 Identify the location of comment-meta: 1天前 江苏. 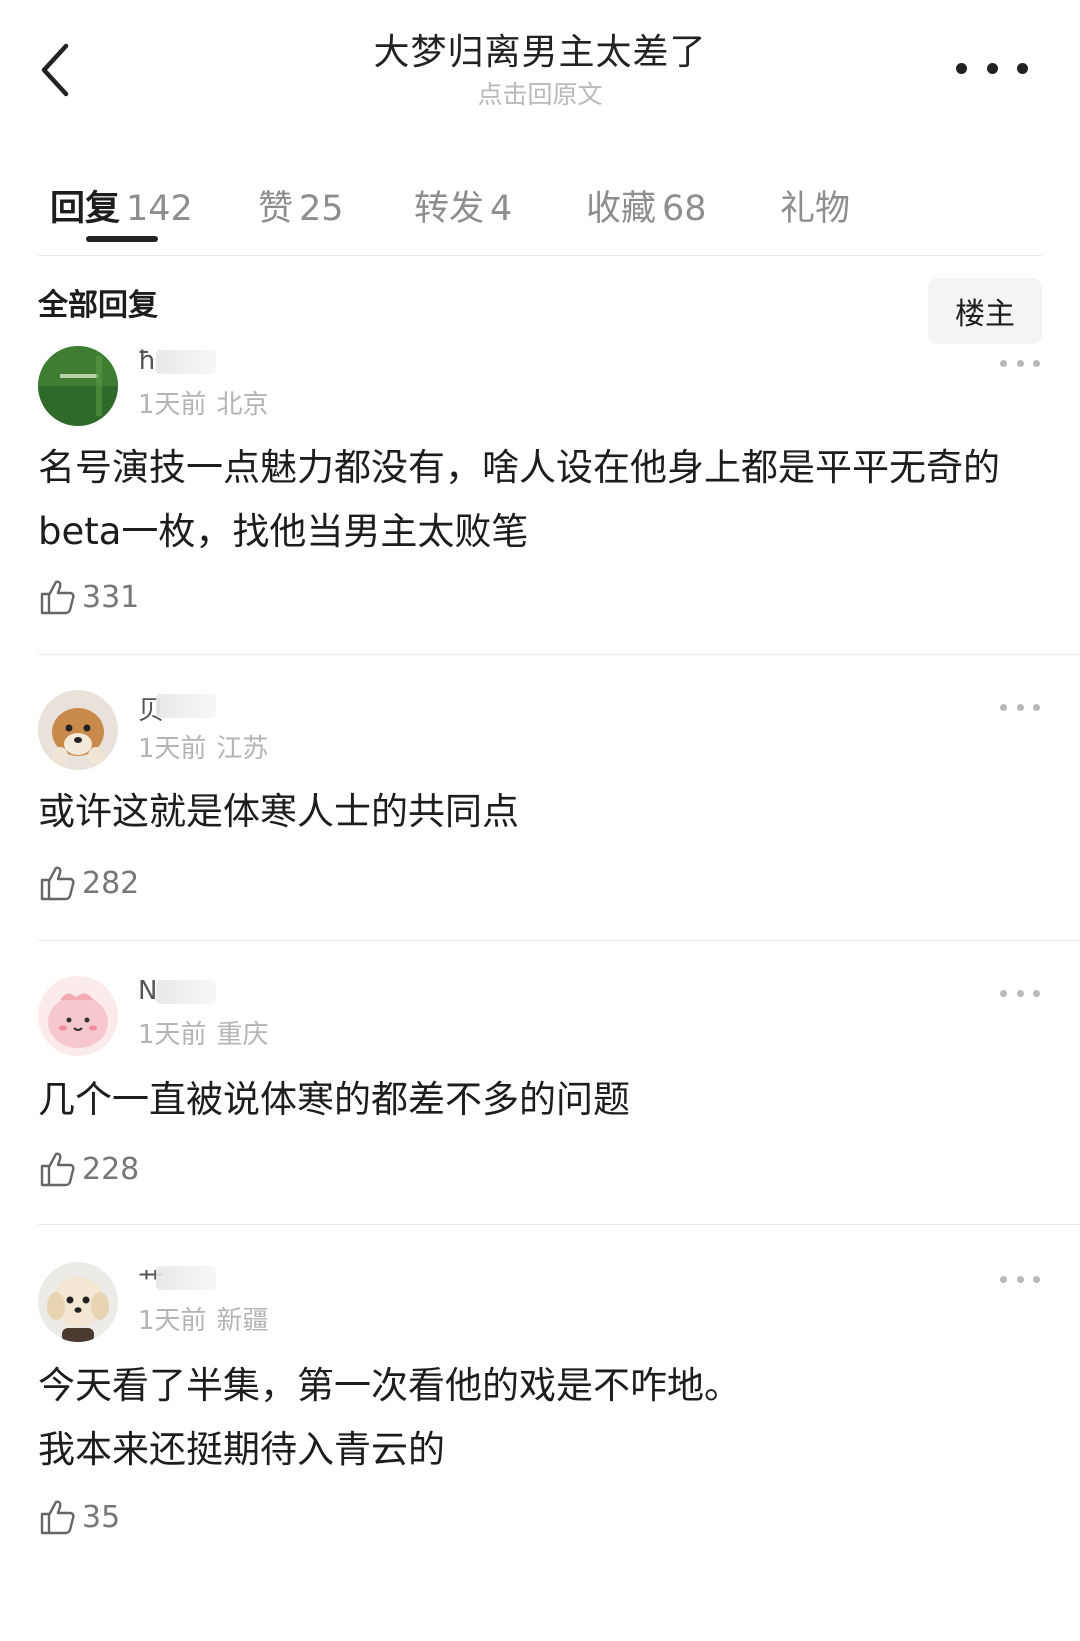
(203, 749).